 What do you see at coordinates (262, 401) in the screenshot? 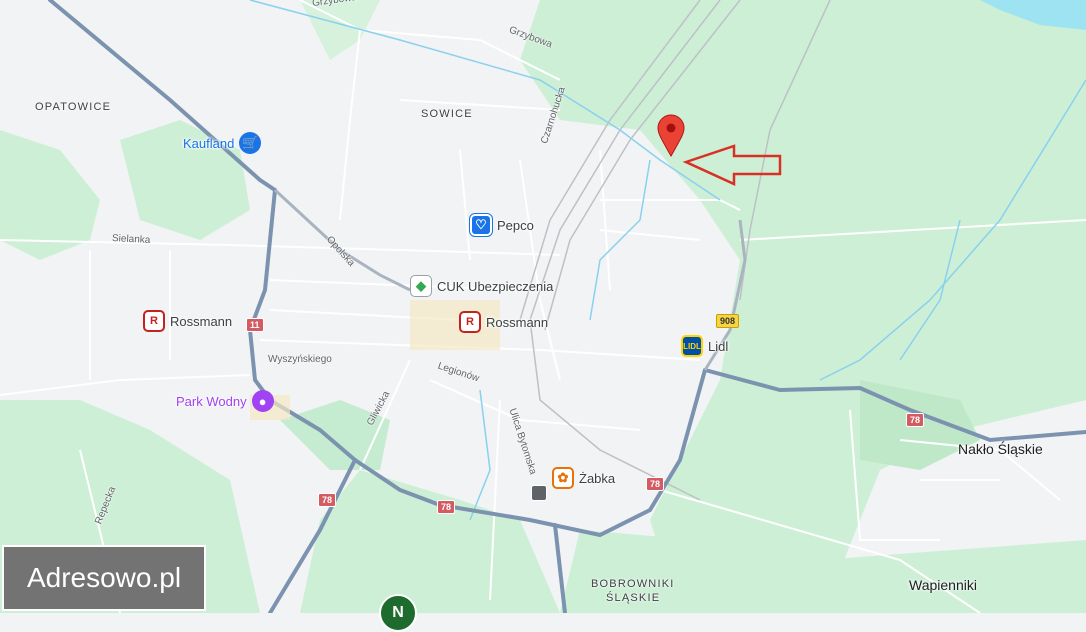
I see `park-icon: ●` at bounding box center [262, 401].